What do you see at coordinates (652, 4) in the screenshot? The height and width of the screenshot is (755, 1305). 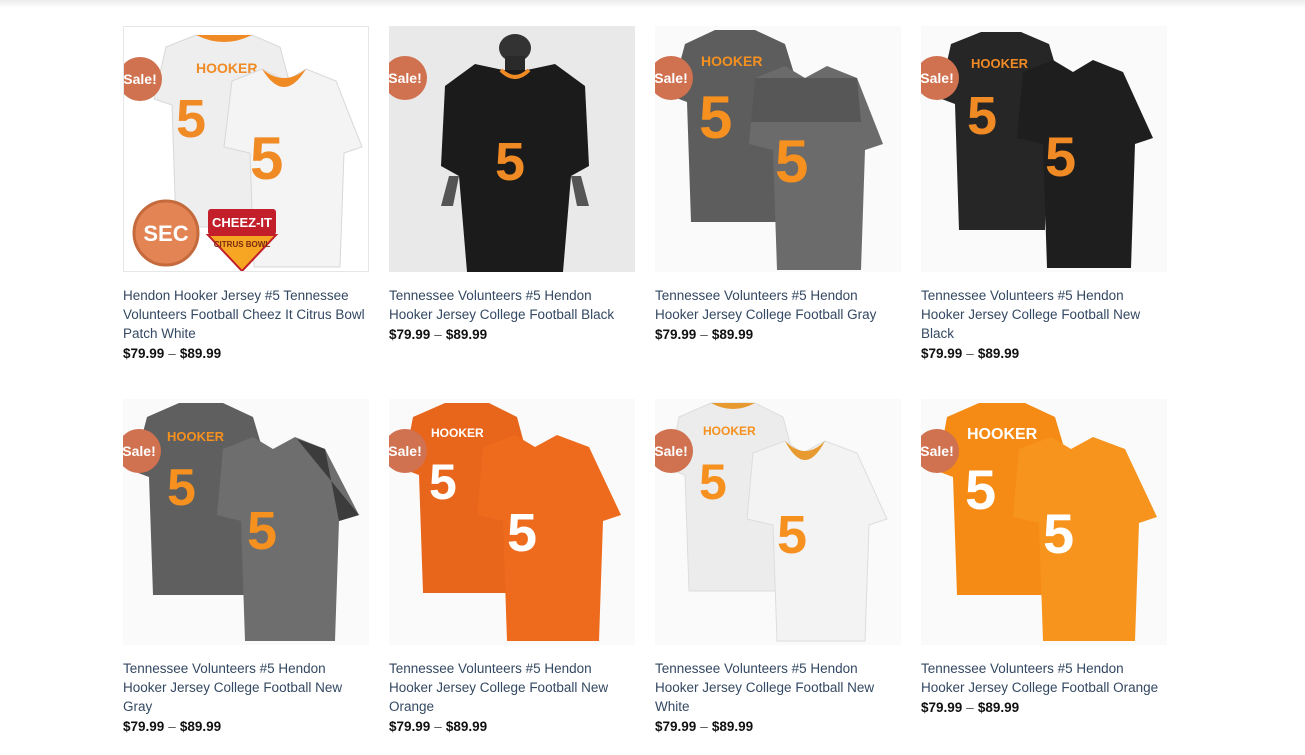 I see `header-shadow` at bounding box center [652, 4].